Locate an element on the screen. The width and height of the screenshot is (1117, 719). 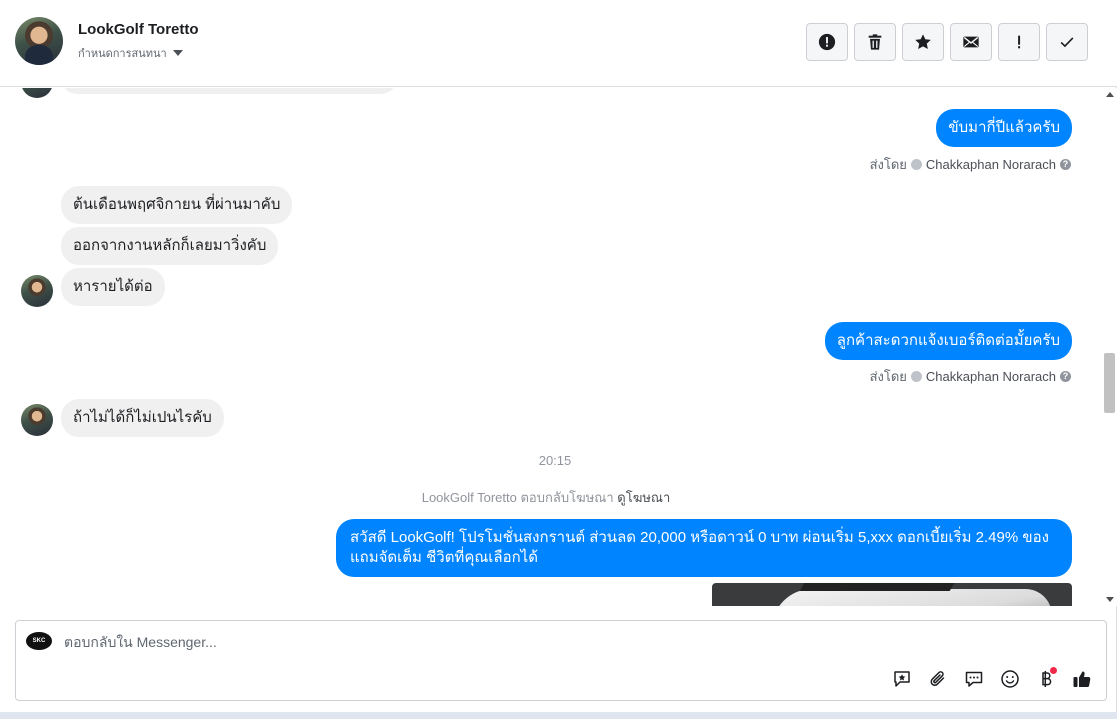
attachment-icon is located at coordinates (937, 678).